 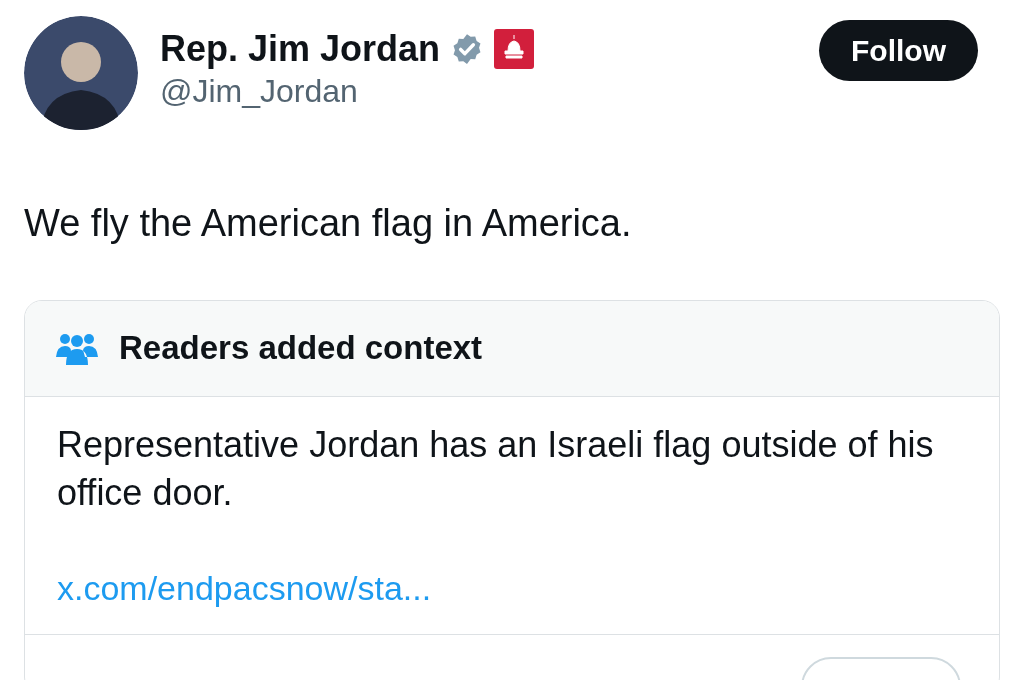 What do you see at coordinates (328, 223) in the screenshot?
I see `tweet-text: We fly the American flag in America.` at bounding box center [328, 223].